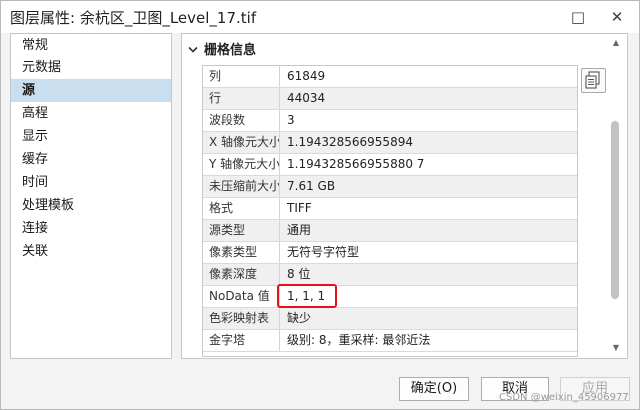 This screenshot has width=640, height=410. I want to click on row-name: 像素类型, so click(241, 252).